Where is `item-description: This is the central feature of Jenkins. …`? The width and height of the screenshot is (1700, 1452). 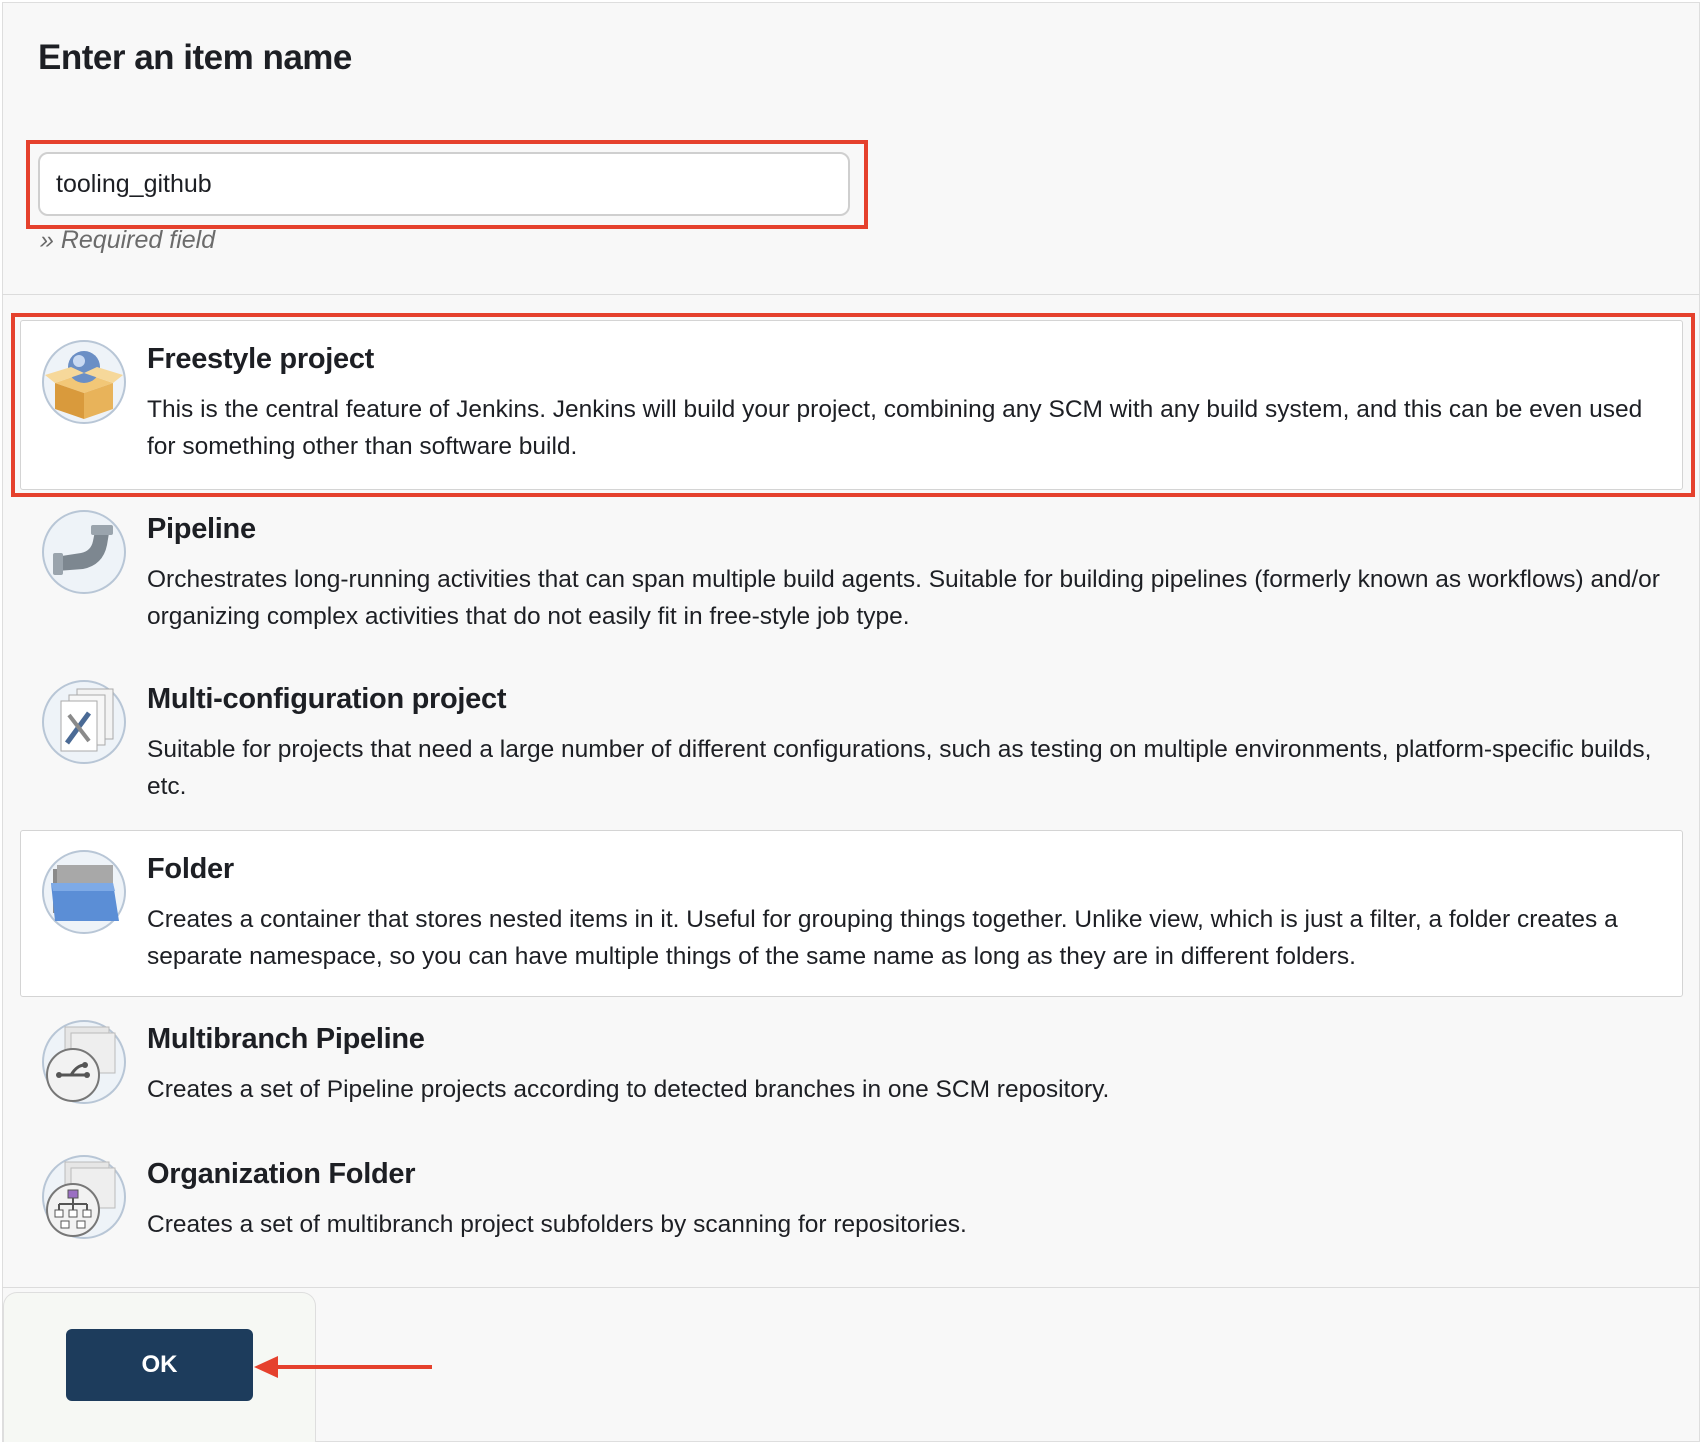 item-description: This is the central feature of Jenkins. … is located at coordinates (895, 428).